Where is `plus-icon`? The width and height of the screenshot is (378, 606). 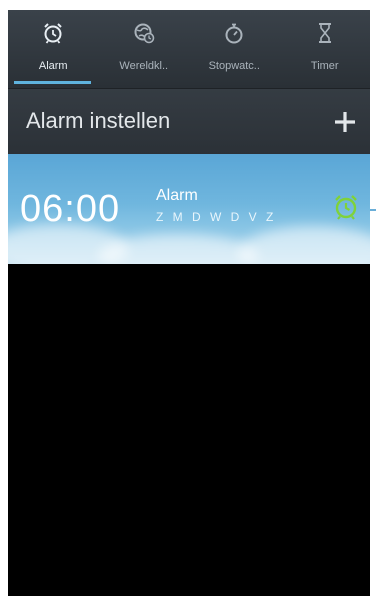 plus-icon is located at coordinates (345, 122).